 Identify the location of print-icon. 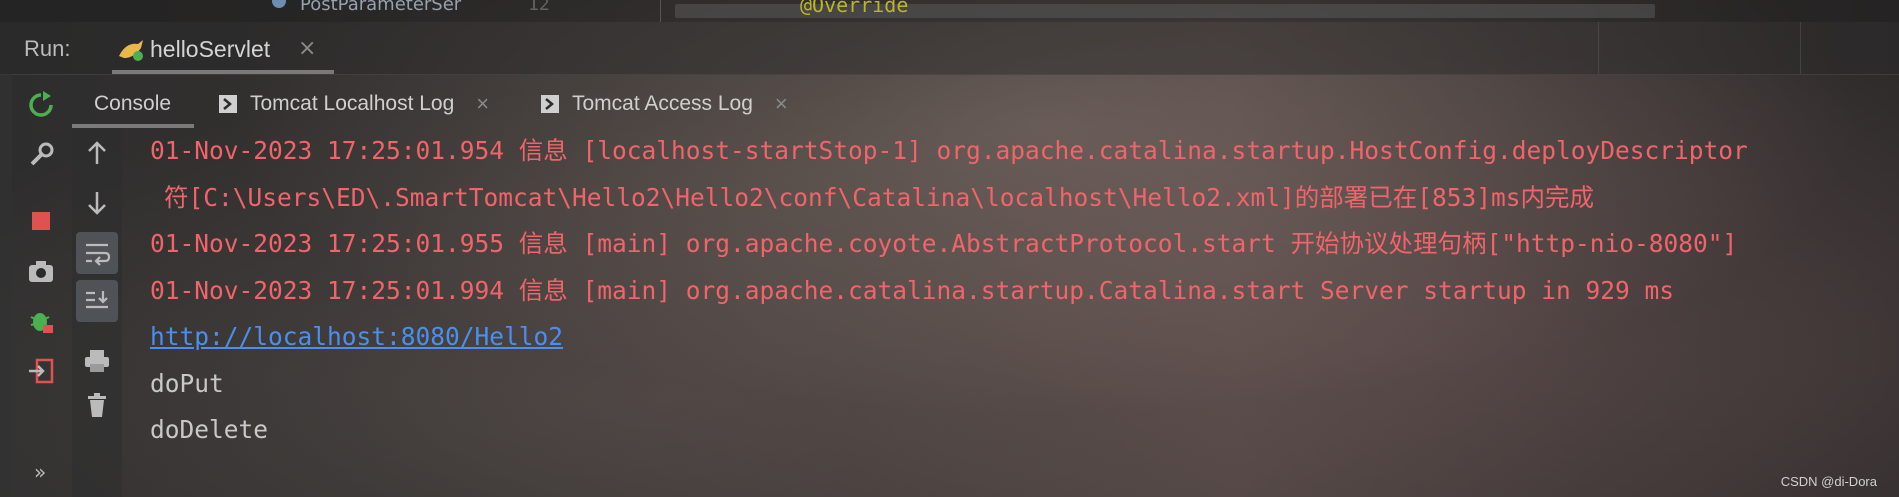
(97, 361).